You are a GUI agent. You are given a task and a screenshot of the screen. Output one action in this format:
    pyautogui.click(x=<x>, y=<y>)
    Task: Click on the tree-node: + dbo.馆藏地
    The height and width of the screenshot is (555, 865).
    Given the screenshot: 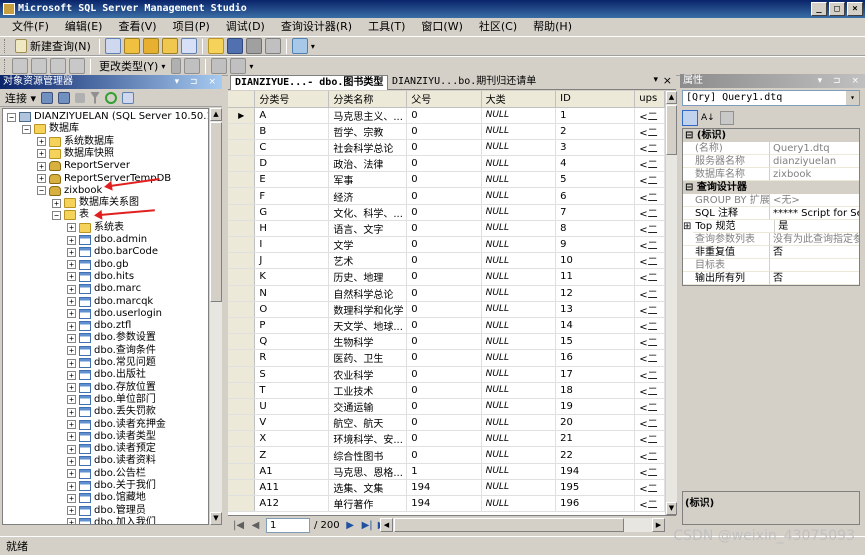 What is the action you would take?
    pyautogui.click(x=106, y=498)
    